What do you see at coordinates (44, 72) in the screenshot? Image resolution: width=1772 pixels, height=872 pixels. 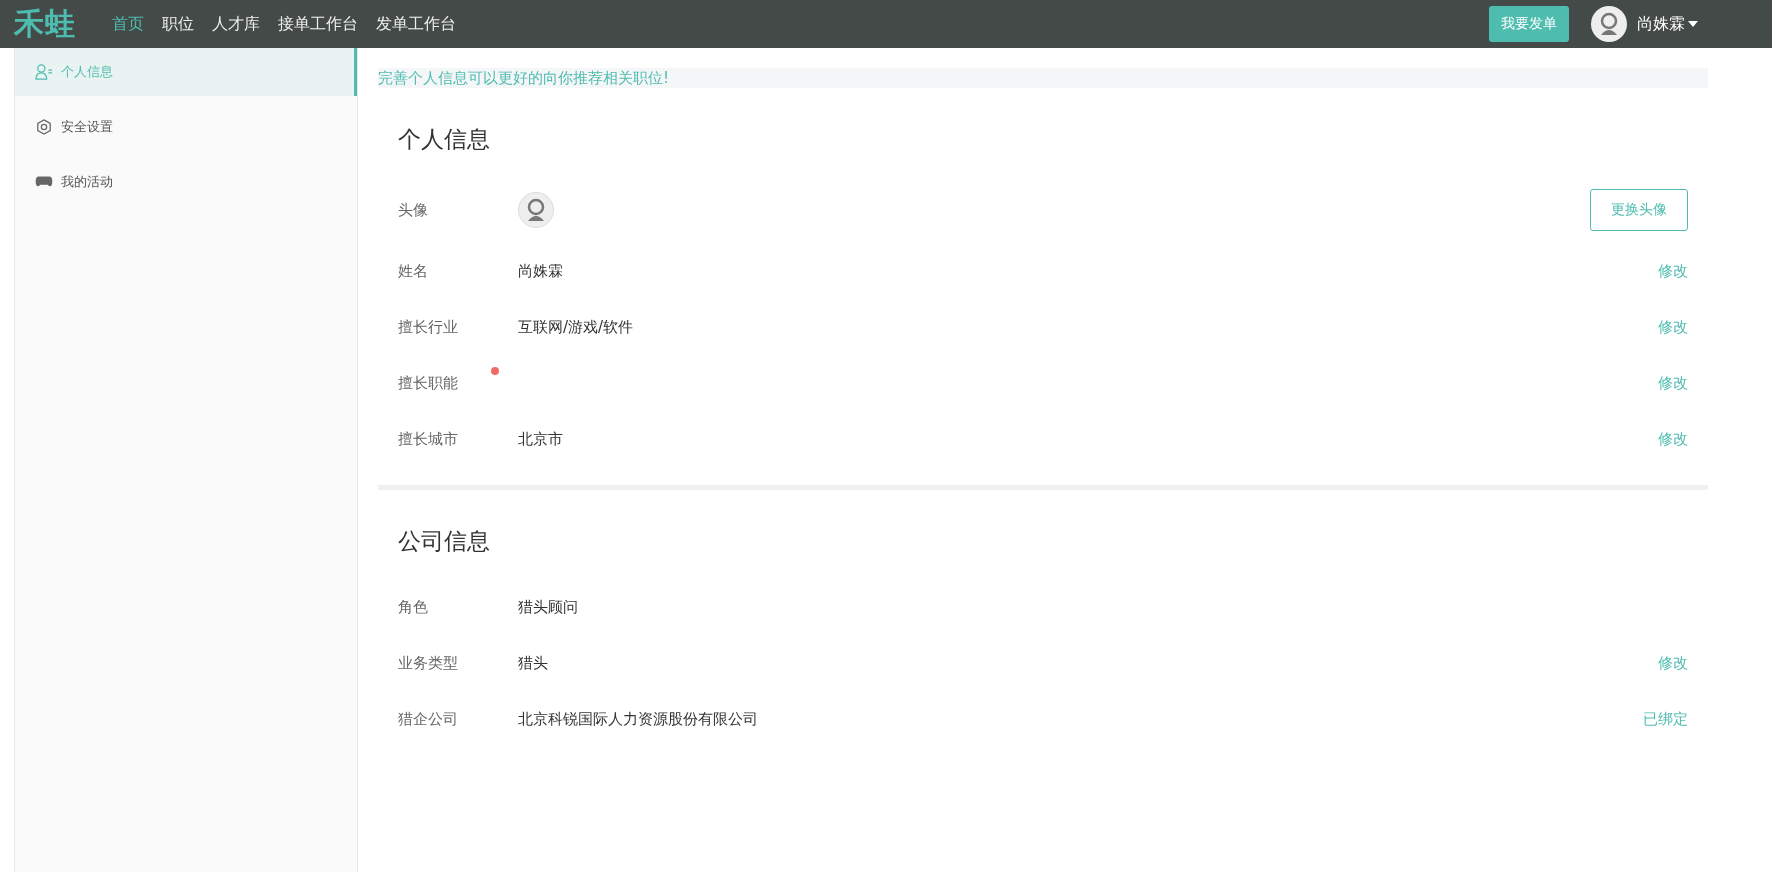 I see `person-icon` at bounding box center [44, 72].